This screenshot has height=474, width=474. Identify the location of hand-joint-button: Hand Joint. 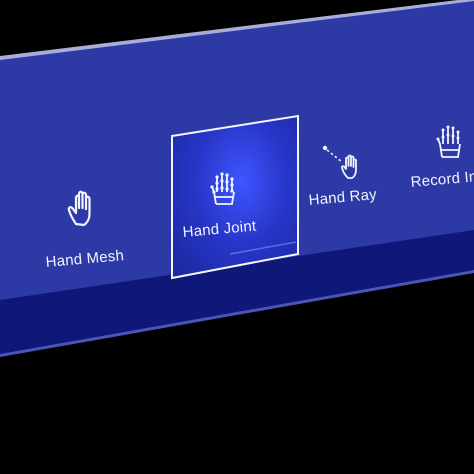
(235, 198).